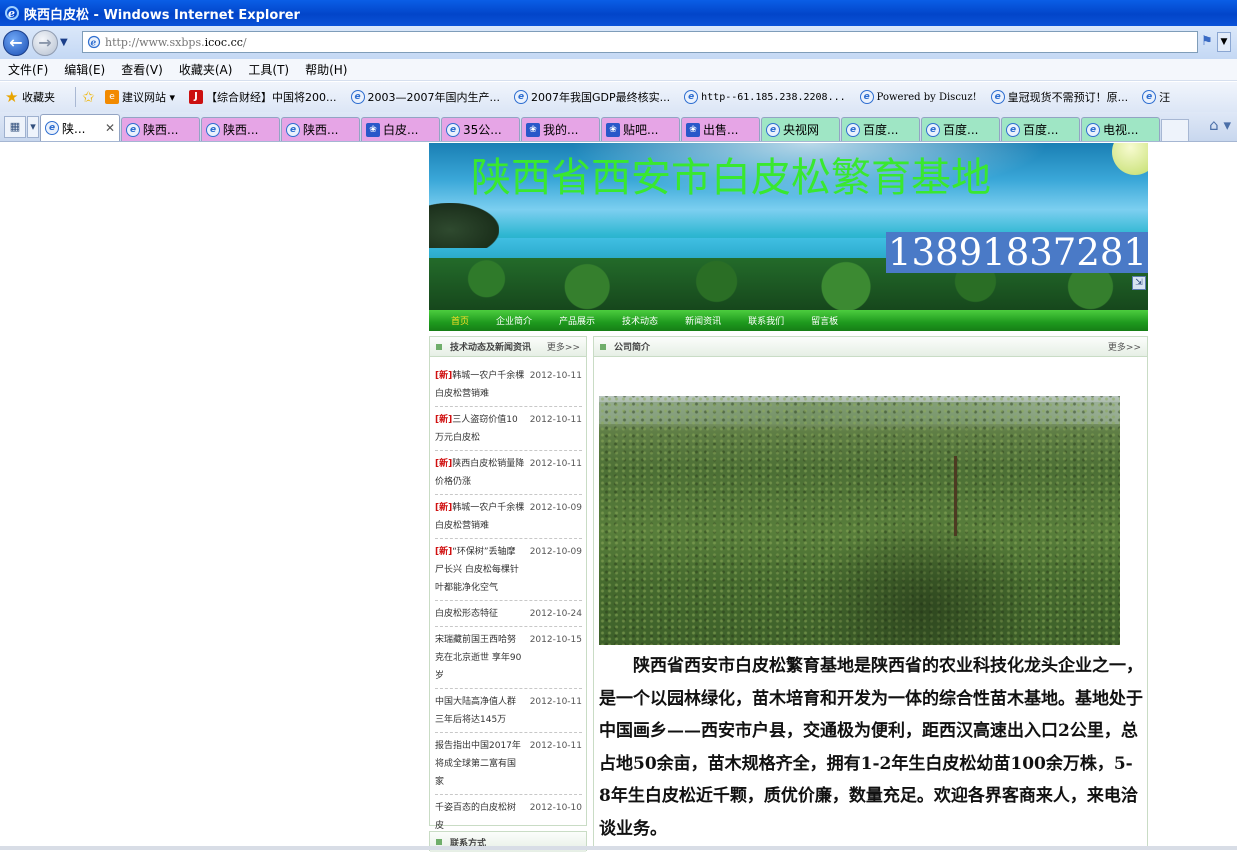 This screenshot has width=1237, height=852. Describe the element at coordinates (326, 69) in the screenshot. I see `menu-help: 帮助(H)` at that location.